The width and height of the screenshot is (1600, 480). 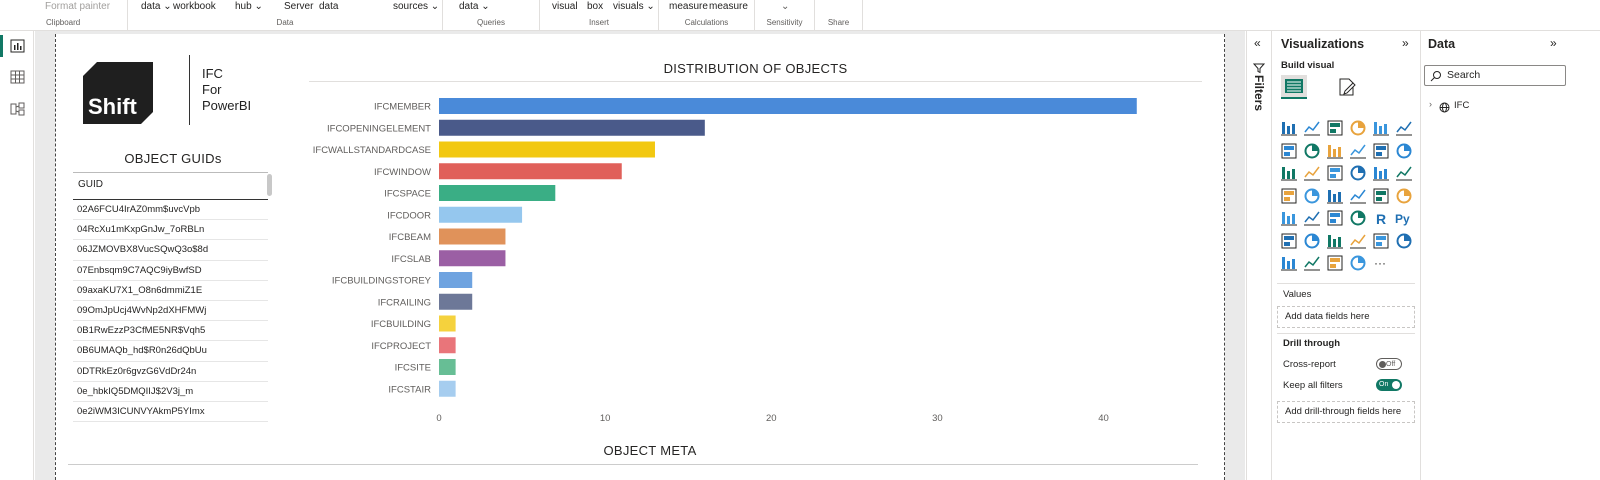 I want to click on excel-workbook-button: workbook, so click(x=194, y=6).